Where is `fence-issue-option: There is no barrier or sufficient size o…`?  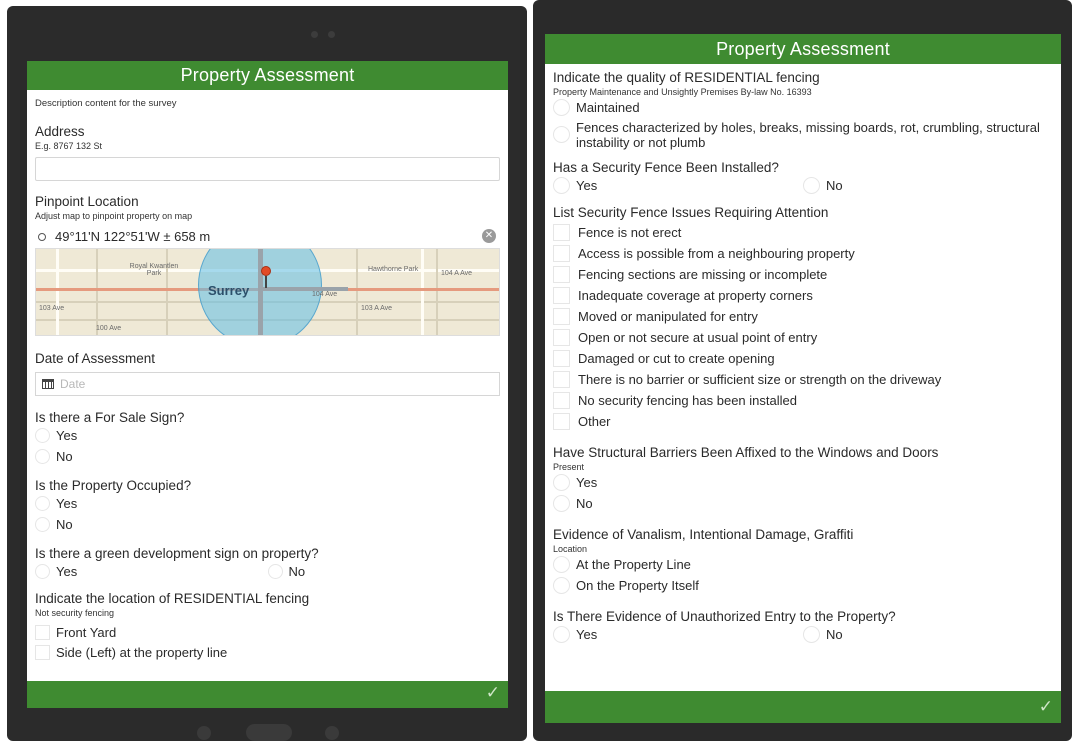 fence-issue-option: There is no barrier or sufficient size o… is located at coordinates (803, 379).